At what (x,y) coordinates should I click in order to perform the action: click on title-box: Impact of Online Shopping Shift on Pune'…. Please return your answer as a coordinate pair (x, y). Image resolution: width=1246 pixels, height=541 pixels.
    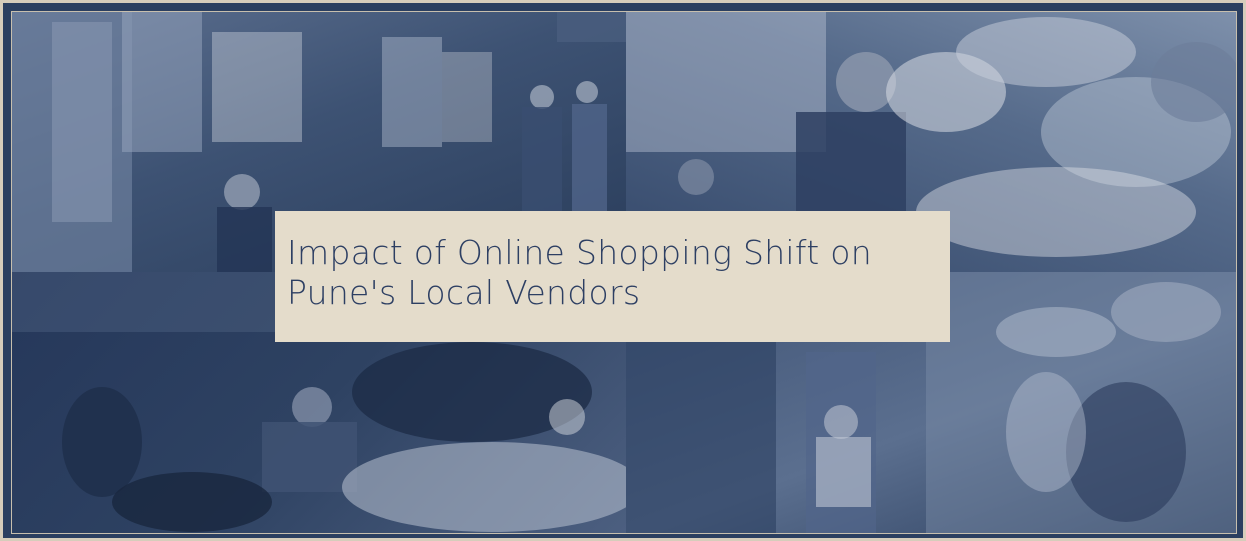
    Looking at the image, I should click on (612, 276).